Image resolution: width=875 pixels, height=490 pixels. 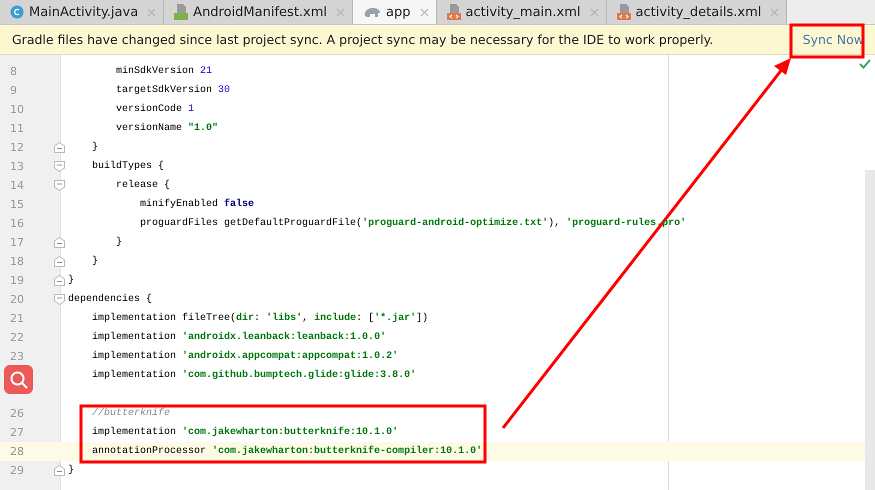 I want to click on number-literal: 1, so click(x=191, y=109).